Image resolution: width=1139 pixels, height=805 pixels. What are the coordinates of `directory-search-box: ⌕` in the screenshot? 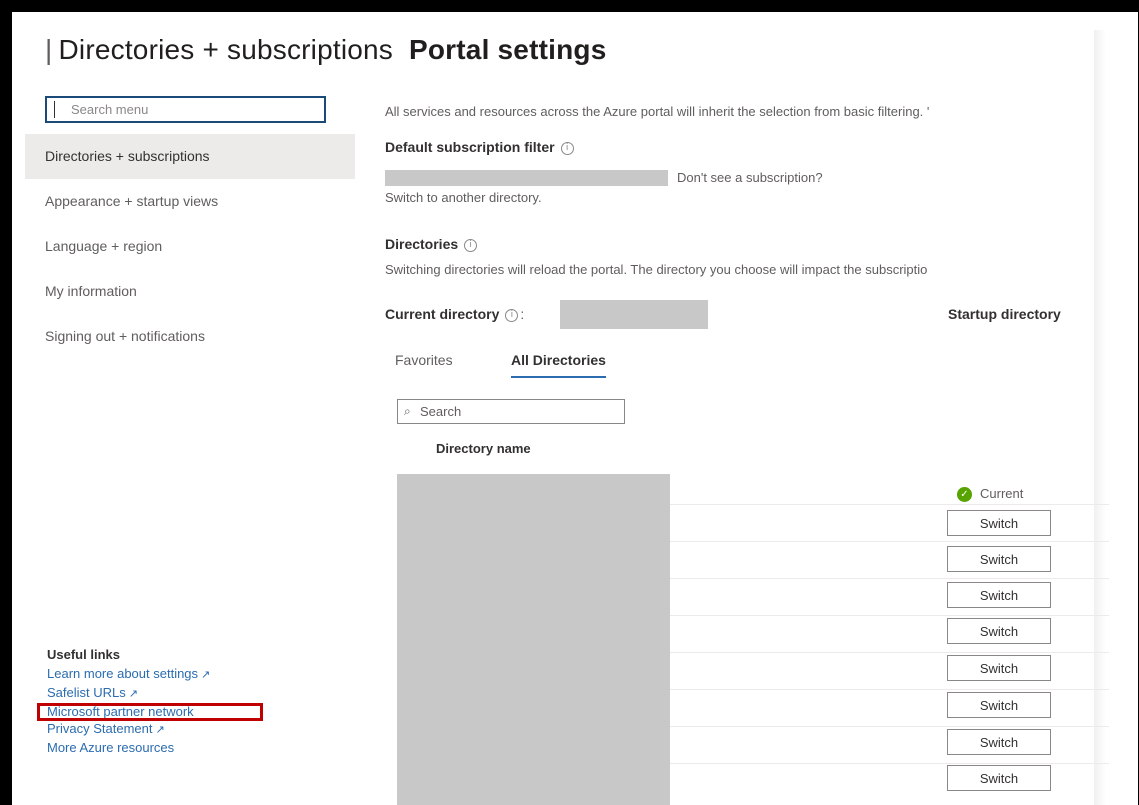 It's located at (511, 411).